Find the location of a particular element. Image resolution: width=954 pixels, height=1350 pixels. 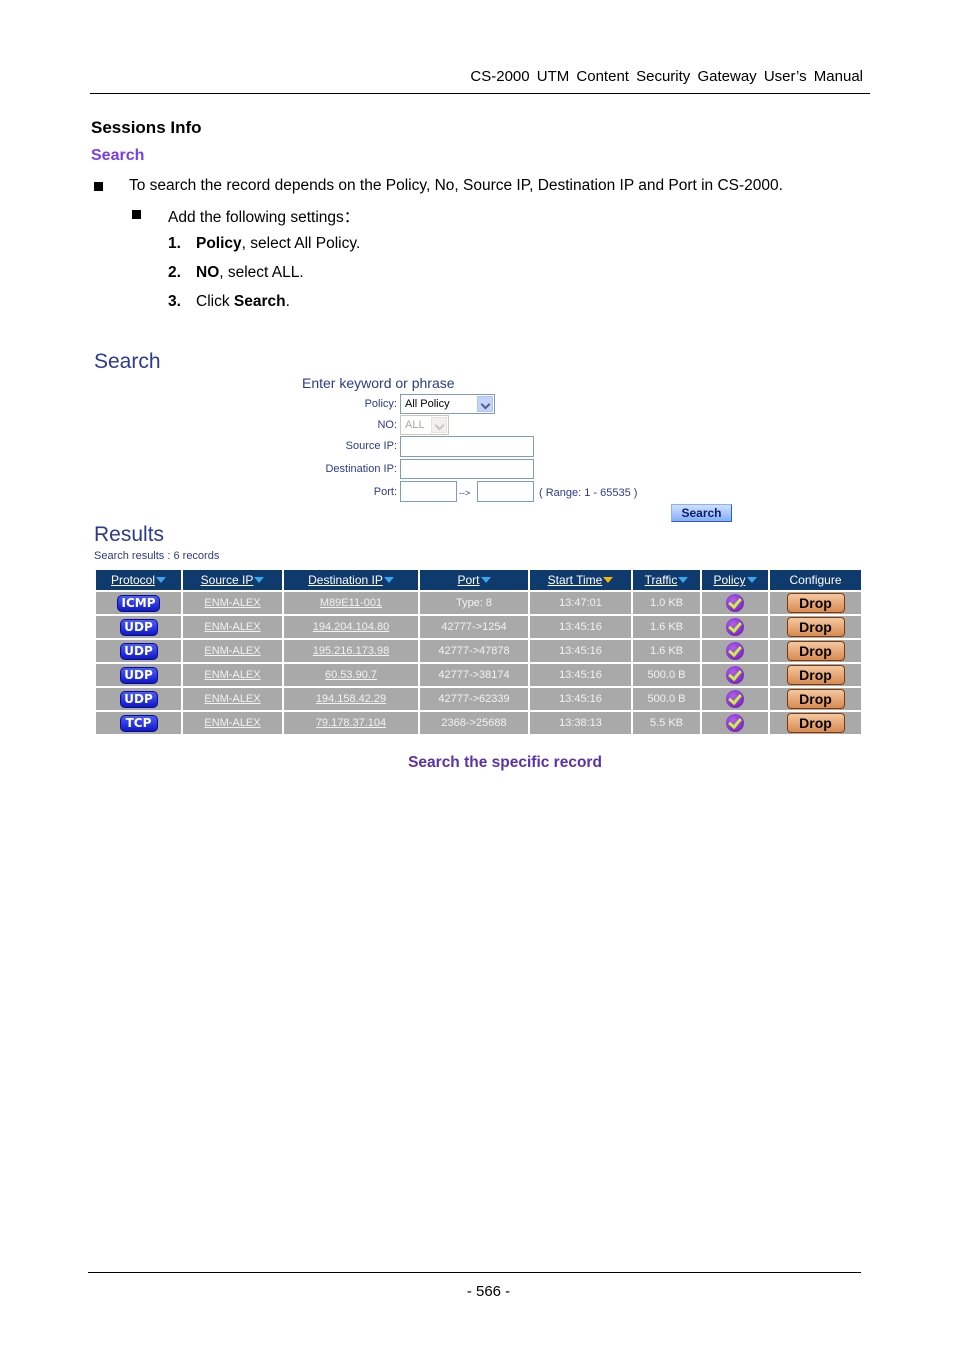

port-from-input is located at coordinates (428, 491).